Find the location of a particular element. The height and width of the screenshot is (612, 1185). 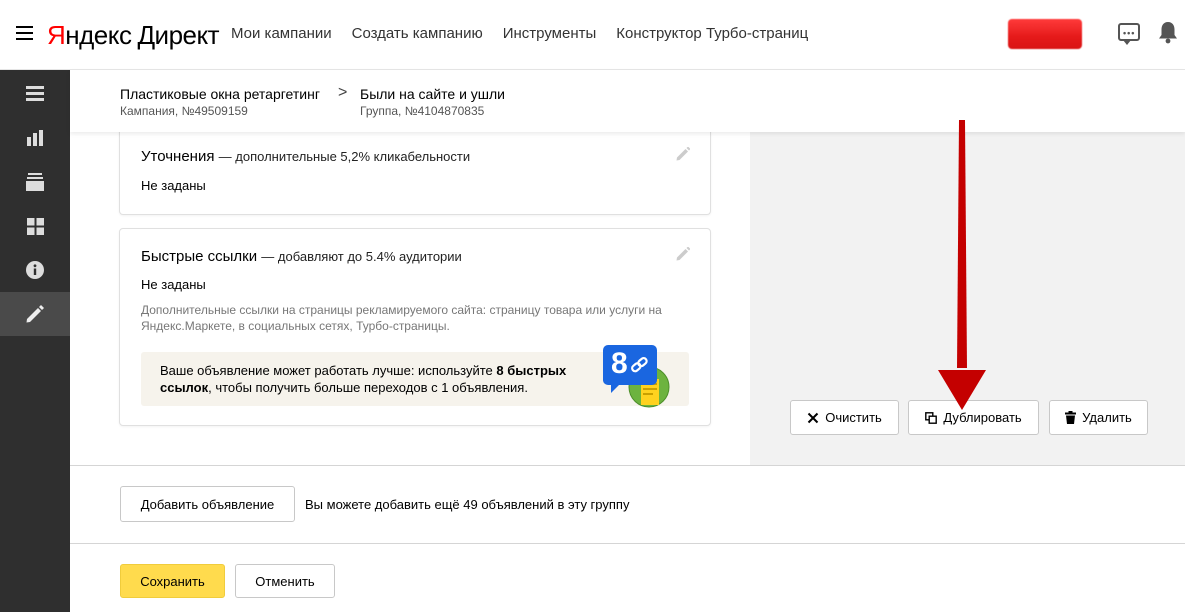

chevron-right-icon: > is located at coordinates (343, 92).